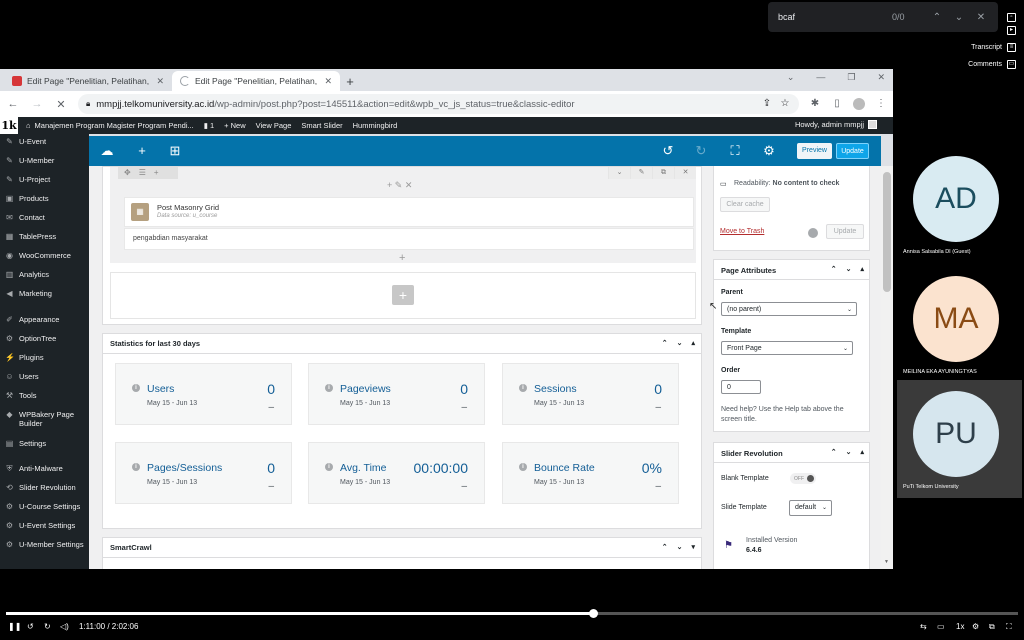  Describe the element at coordinates (886, 562) in the screenshot. I see `scroll-down-icon: ▼` at that location.